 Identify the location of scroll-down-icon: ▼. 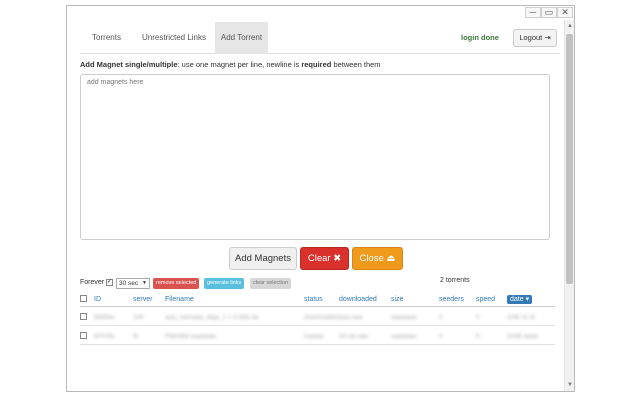
(570, 385).